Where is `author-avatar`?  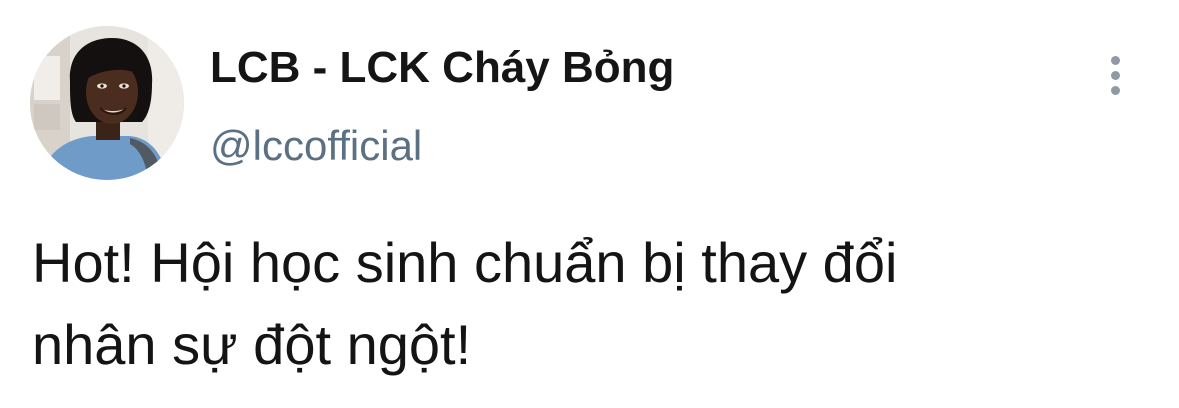 author-avatar is located at coordinates (107, 103).